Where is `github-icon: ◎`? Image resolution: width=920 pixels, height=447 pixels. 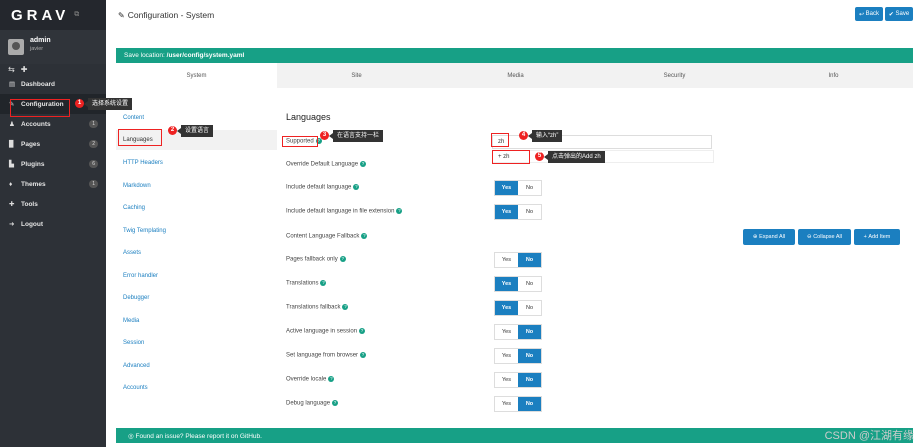
github-icon: ◎ is located at coordinates (131, 436).